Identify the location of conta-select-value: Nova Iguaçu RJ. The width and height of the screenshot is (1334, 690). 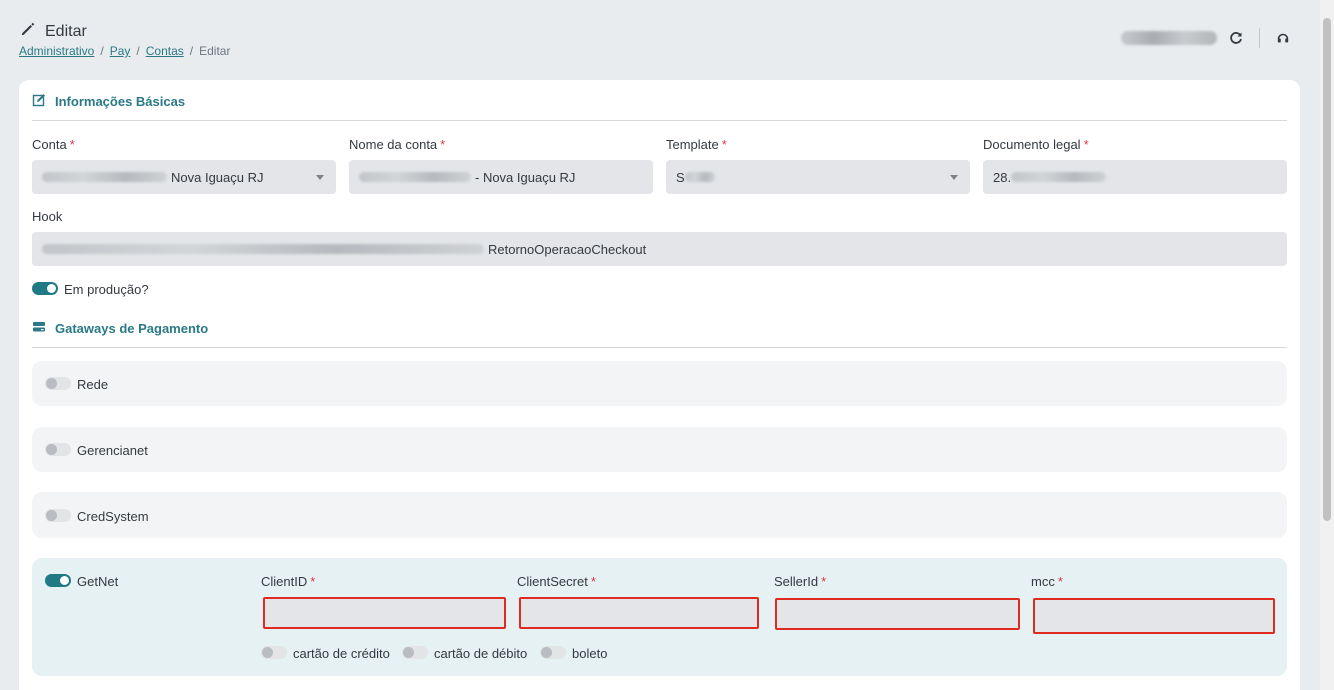
(217, 177).